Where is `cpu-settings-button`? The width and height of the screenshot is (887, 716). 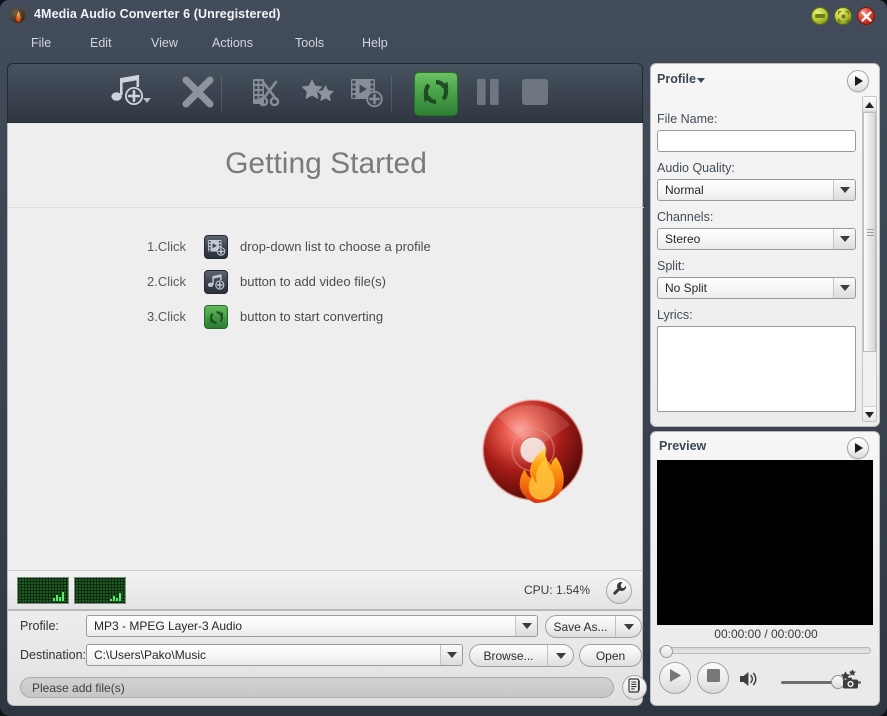 cpu-settings-button is located at coordinates (619, 591).